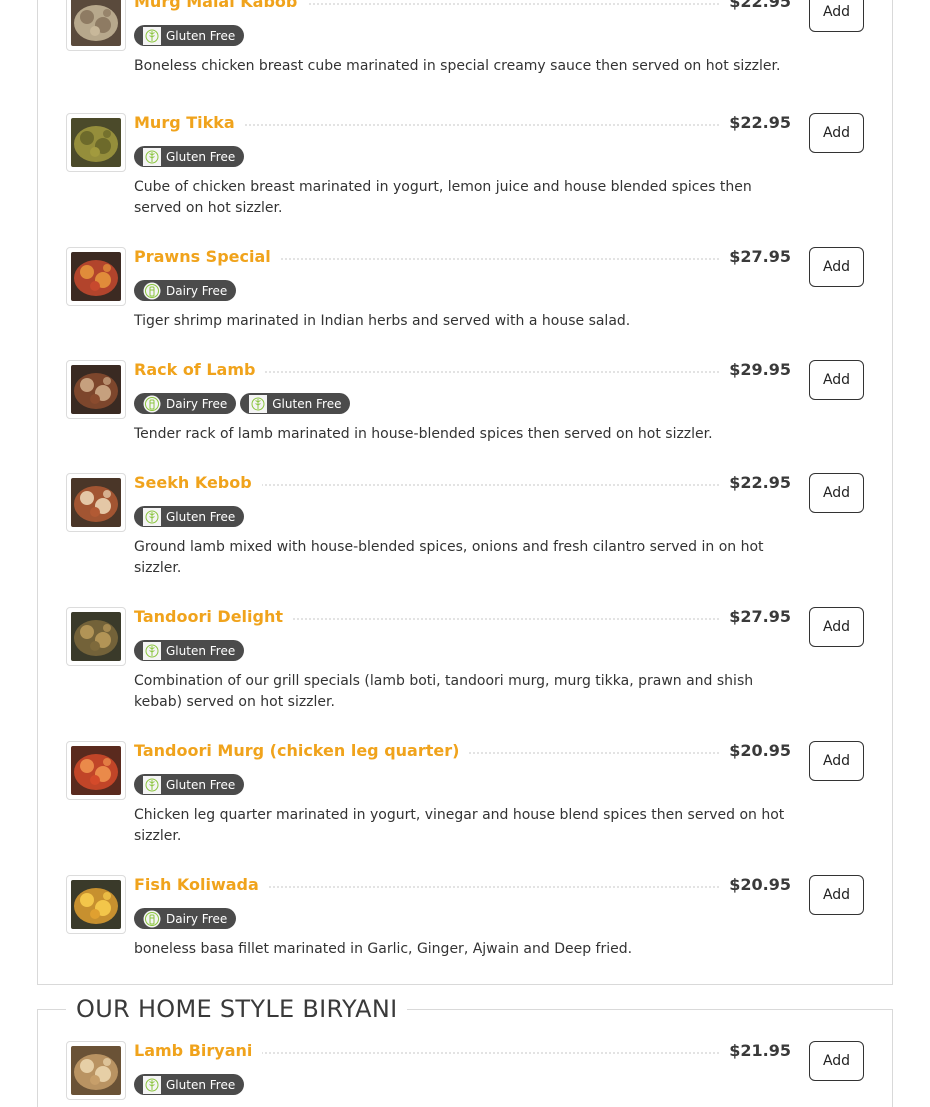 The image size is (930, 1107). I want to click on menu-item-price: $29.95, so click(755, 370).